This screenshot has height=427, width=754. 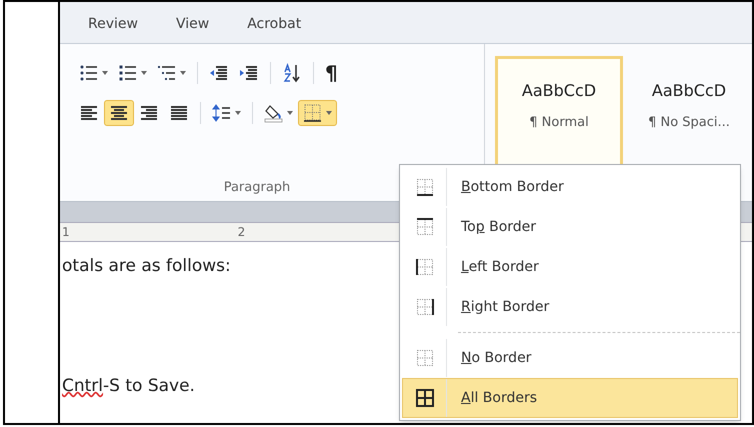 I want to click on menu-item: Left Border, so click(x=570, y=267).